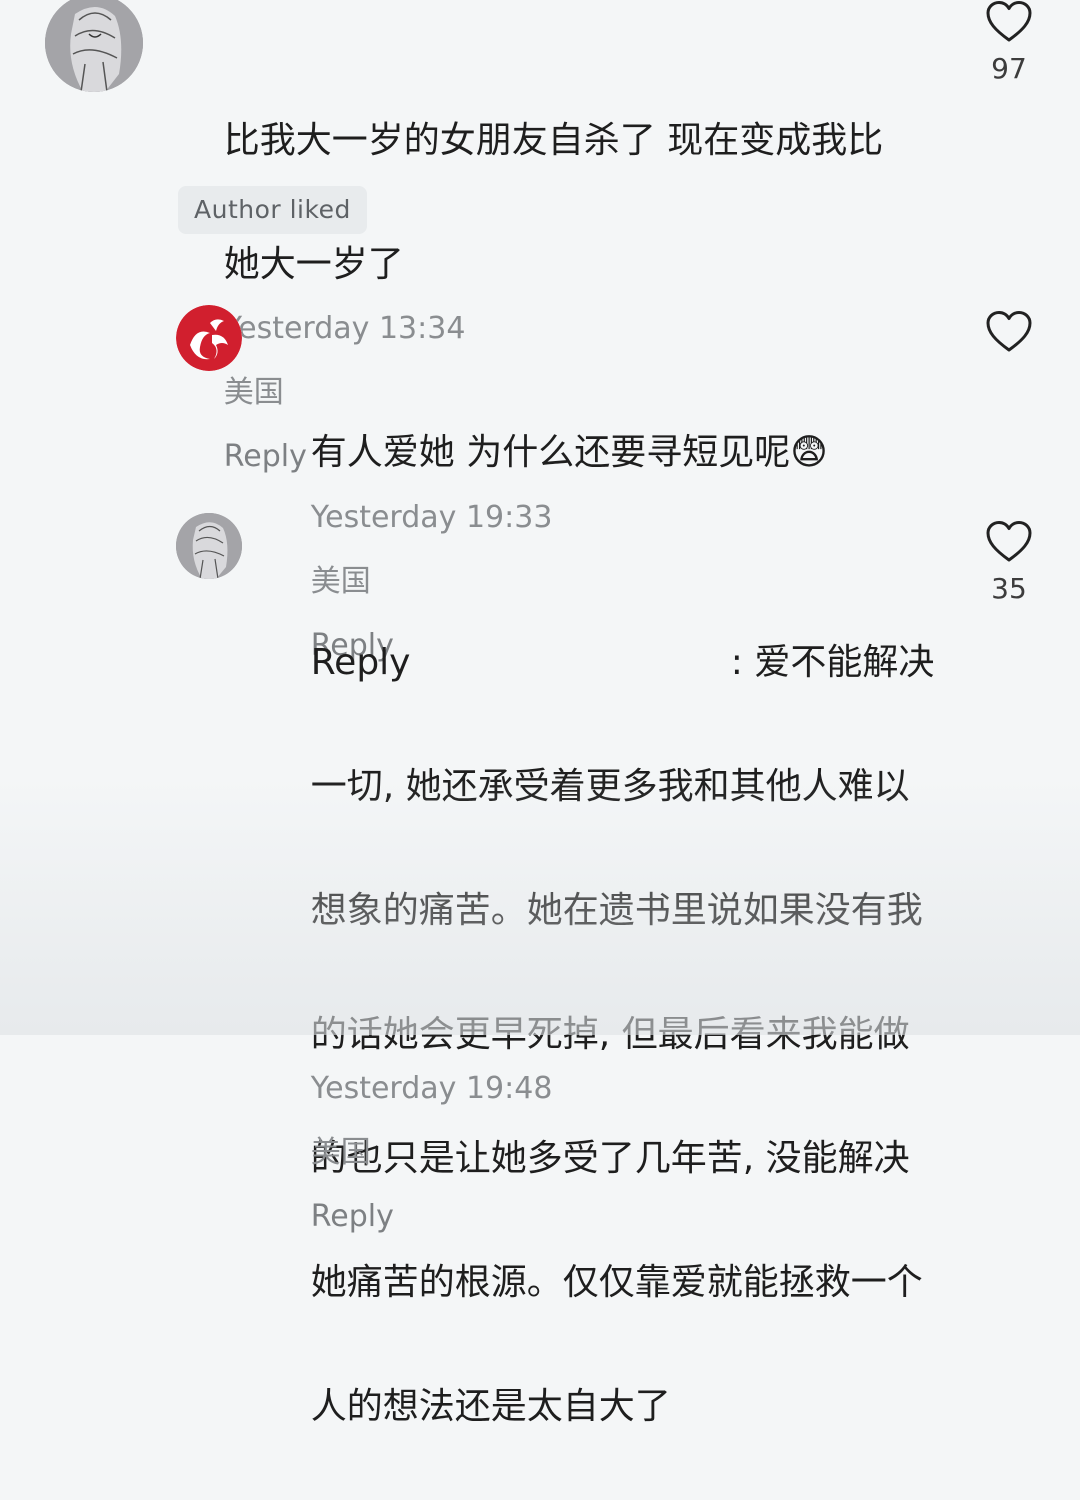  I want to click on reply-button: Reply, so click(352, 1216).